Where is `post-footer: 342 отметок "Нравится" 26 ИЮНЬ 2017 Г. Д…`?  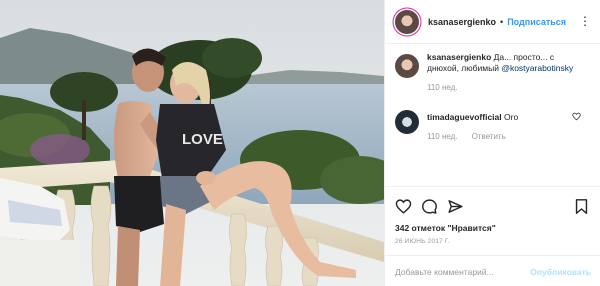
post-footer: 342 отметок "Нравится" 26 ИЮНЬ 2017 Г. Д… is located at coordinates (492, 231).